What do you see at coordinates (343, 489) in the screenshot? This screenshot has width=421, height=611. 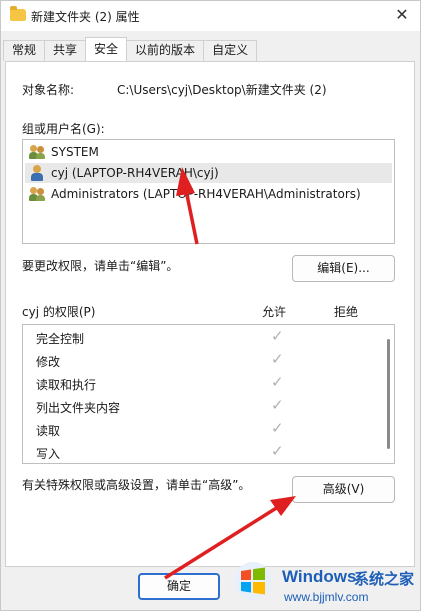 I see `advanced-button: 高级(V)` at bounding box center [343, 489].